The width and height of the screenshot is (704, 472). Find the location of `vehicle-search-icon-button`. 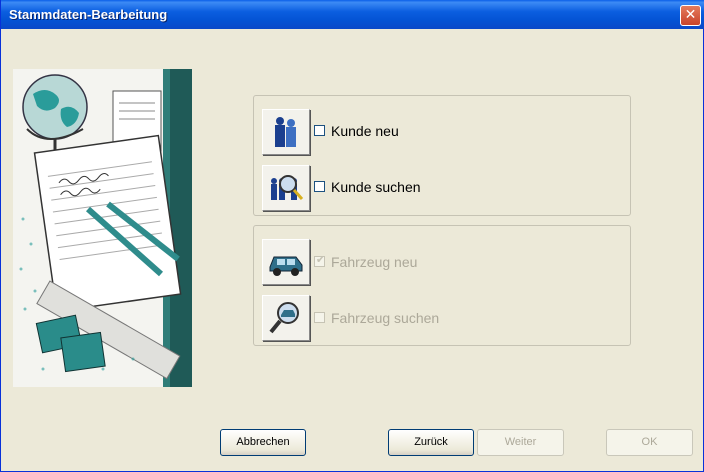

vehicle-search-icon-button is located at coordinates (286, 318).